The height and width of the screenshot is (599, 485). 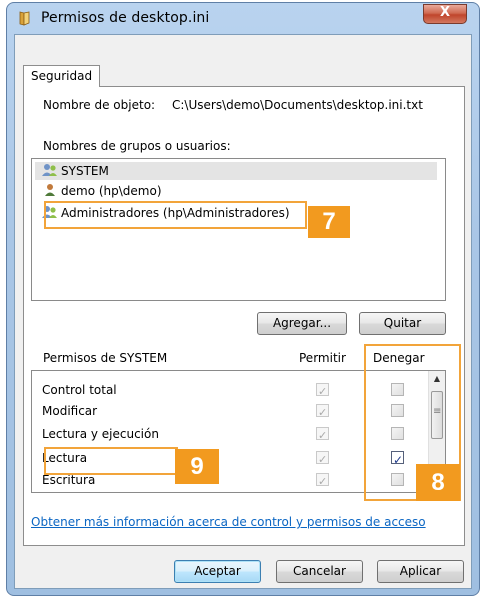 I want to click on callout-number-7: 7, so click(x=329, y=222).